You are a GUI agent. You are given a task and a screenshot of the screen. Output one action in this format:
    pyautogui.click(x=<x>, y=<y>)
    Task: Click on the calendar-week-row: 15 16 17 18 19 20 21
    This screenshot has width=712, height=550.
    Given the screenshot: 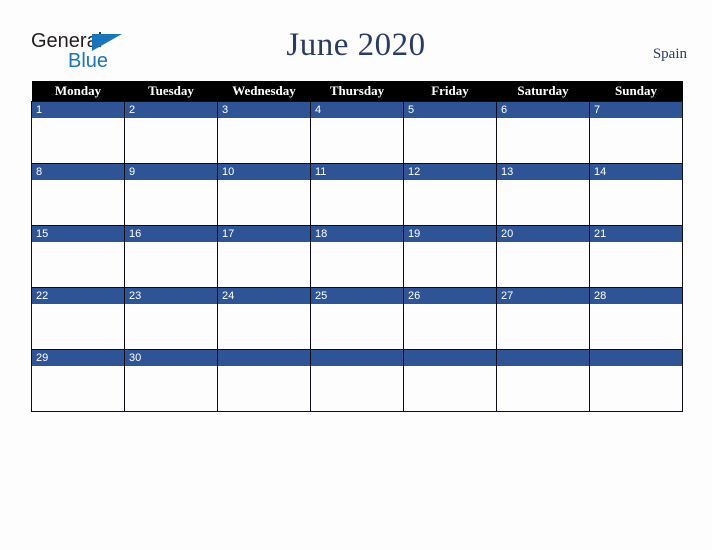 What is the action you would take?
    pyautogui.click(x=357, y=256)
    